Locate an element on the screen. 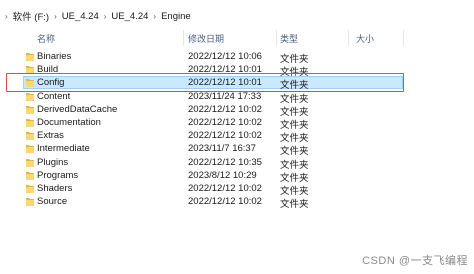 The height and width of the screenshot is (274, 474). file-date: 2023/11/24 17:33 is located at coordinates (225, 96).